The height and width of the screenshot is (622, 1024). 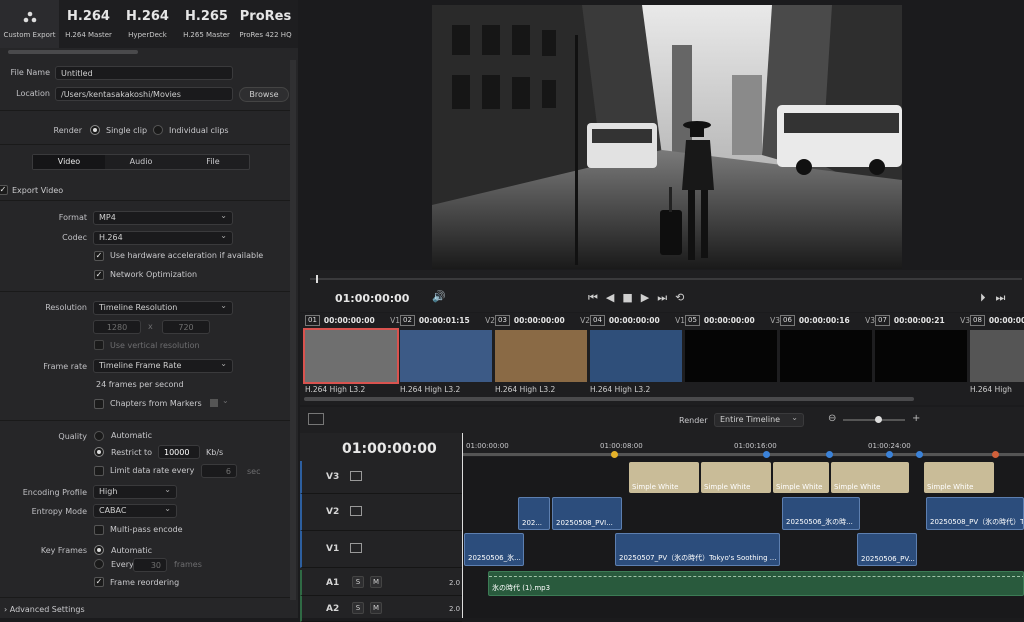 I want to click on height-field: 720, so click(x=186, y=327).